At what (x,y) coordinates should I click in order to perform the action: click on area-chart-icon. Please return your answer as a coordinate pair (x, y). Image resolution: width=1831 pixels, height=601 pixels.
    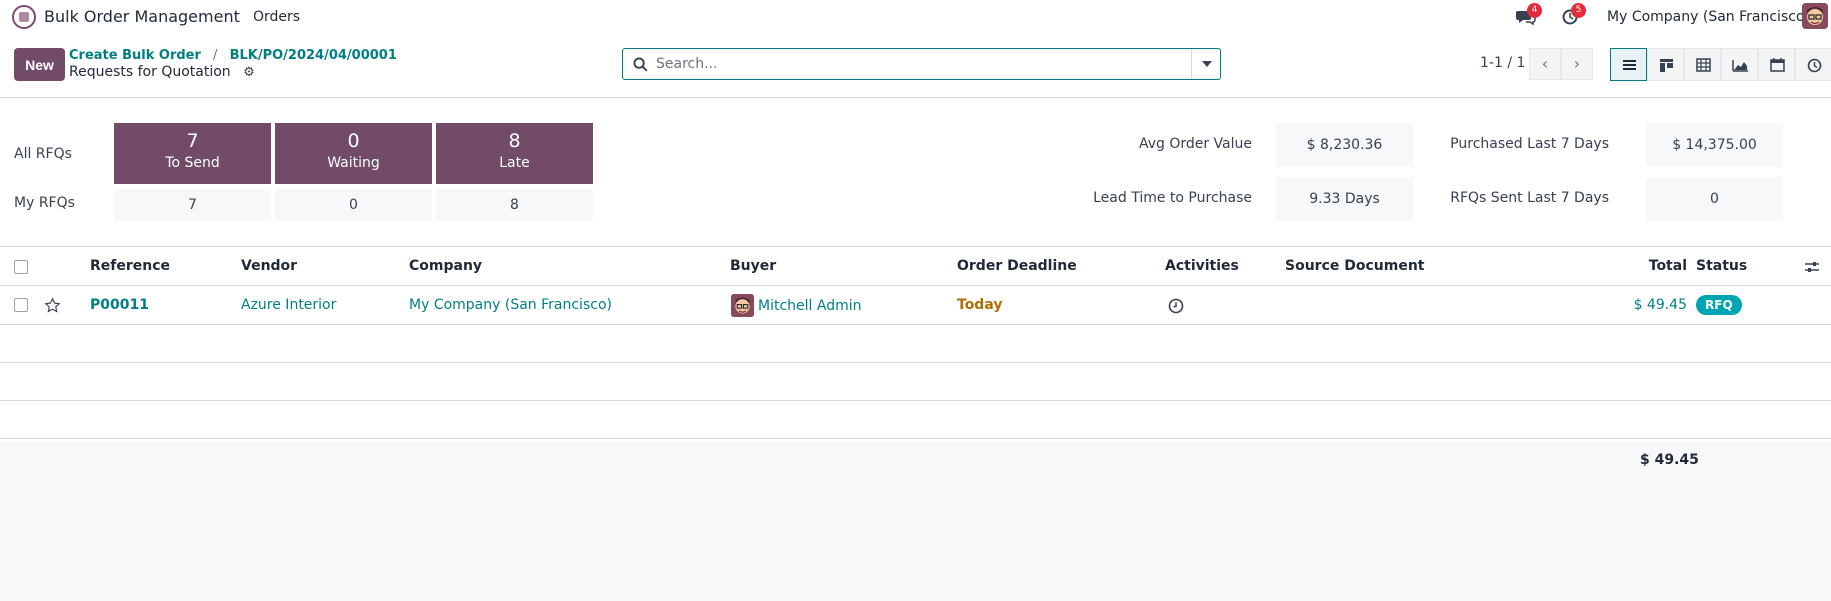
    Looking at the image, I should click on (1740, 66).